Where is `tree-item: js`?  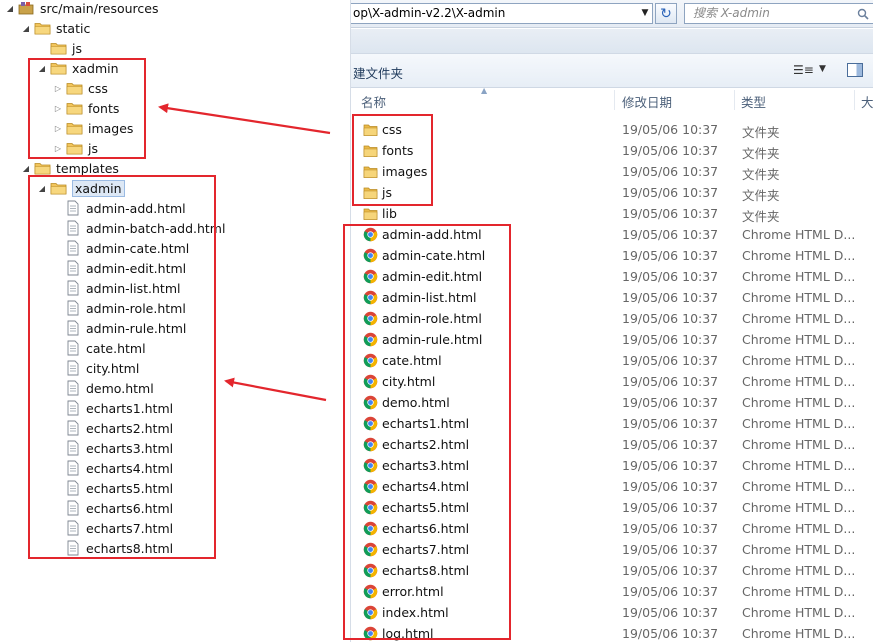 tree-item: js is located at coordinates (59, 48).